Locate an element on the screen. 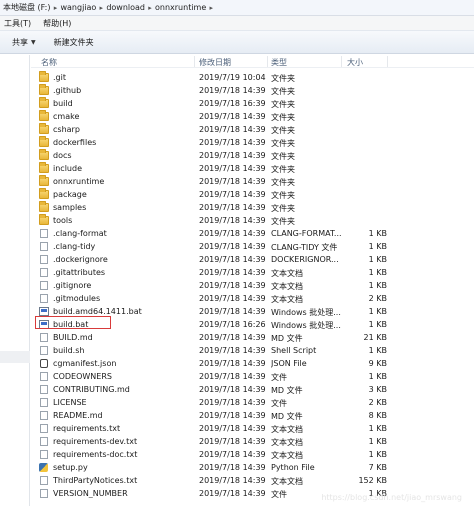 Image resolution: width=474 pixels, height=506 pixels. column-size: 大小 is located at coordinates (355, 62).